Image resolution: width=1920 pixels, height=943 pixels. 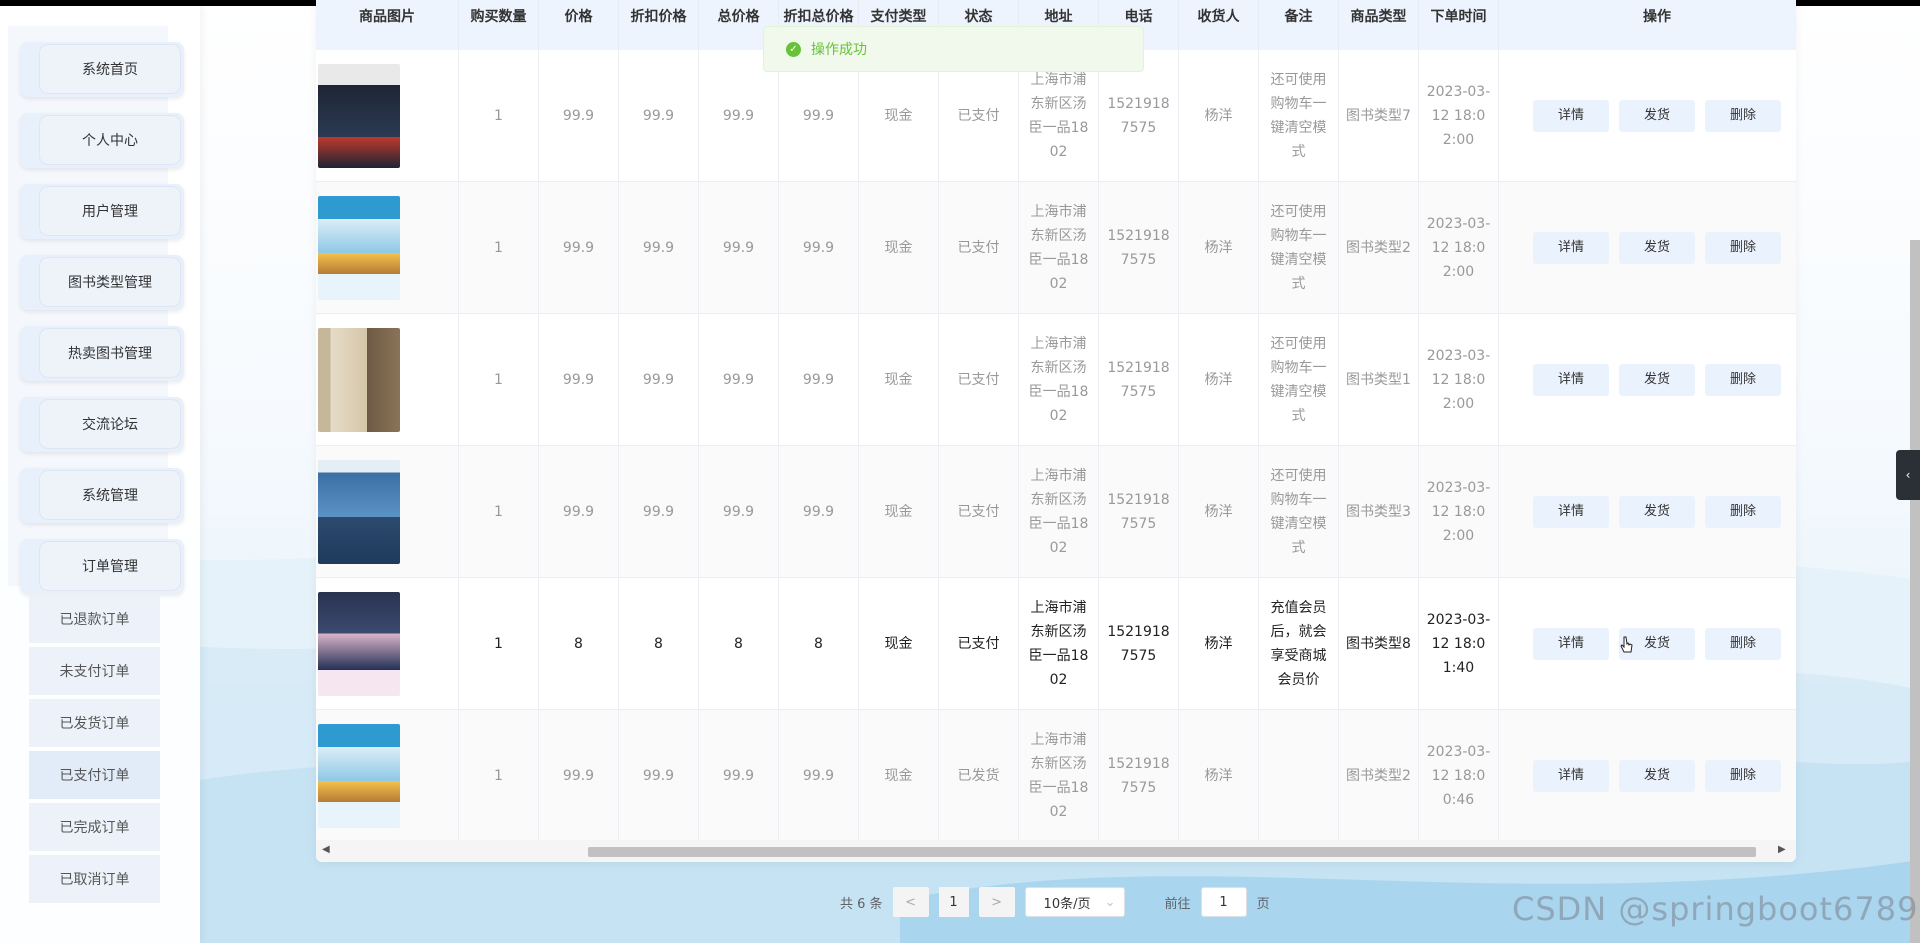 What do you see at coordinates (102, 211) in the screenshot?
I see `sidebar-menu-item: 用户管理` at bounding box center [102, 211].